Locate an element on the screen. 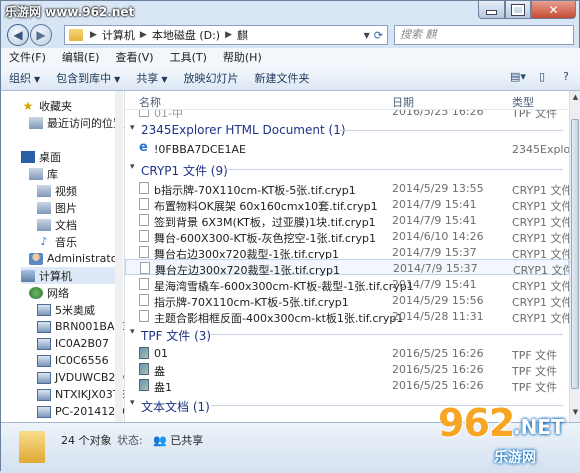  list-item: 盎1 2016/5/25 16:26 TPF 文件 is located at coordinates (347, 385).